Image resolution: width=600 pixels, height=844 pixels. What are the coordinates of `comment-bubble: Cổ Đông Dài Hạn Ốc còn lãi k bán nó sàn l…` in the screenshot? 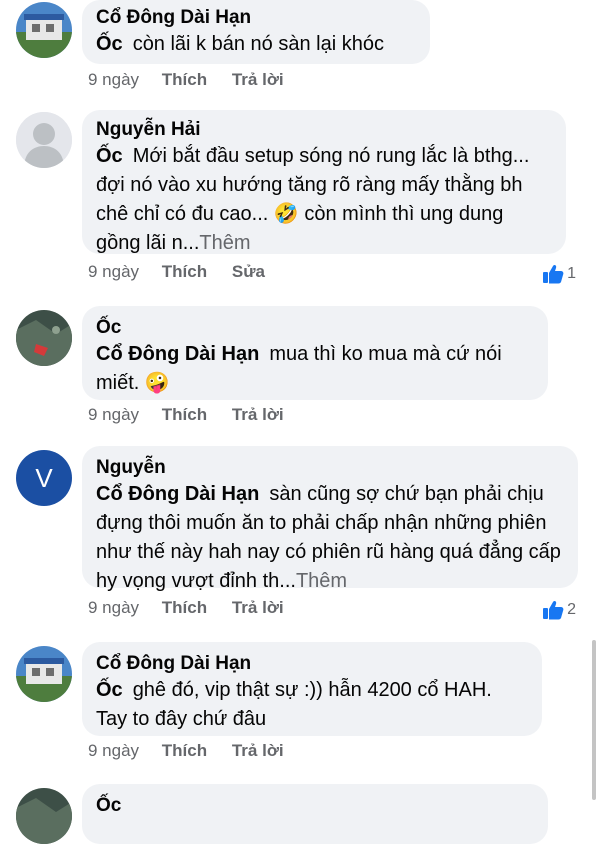 It's located at (256, 32).